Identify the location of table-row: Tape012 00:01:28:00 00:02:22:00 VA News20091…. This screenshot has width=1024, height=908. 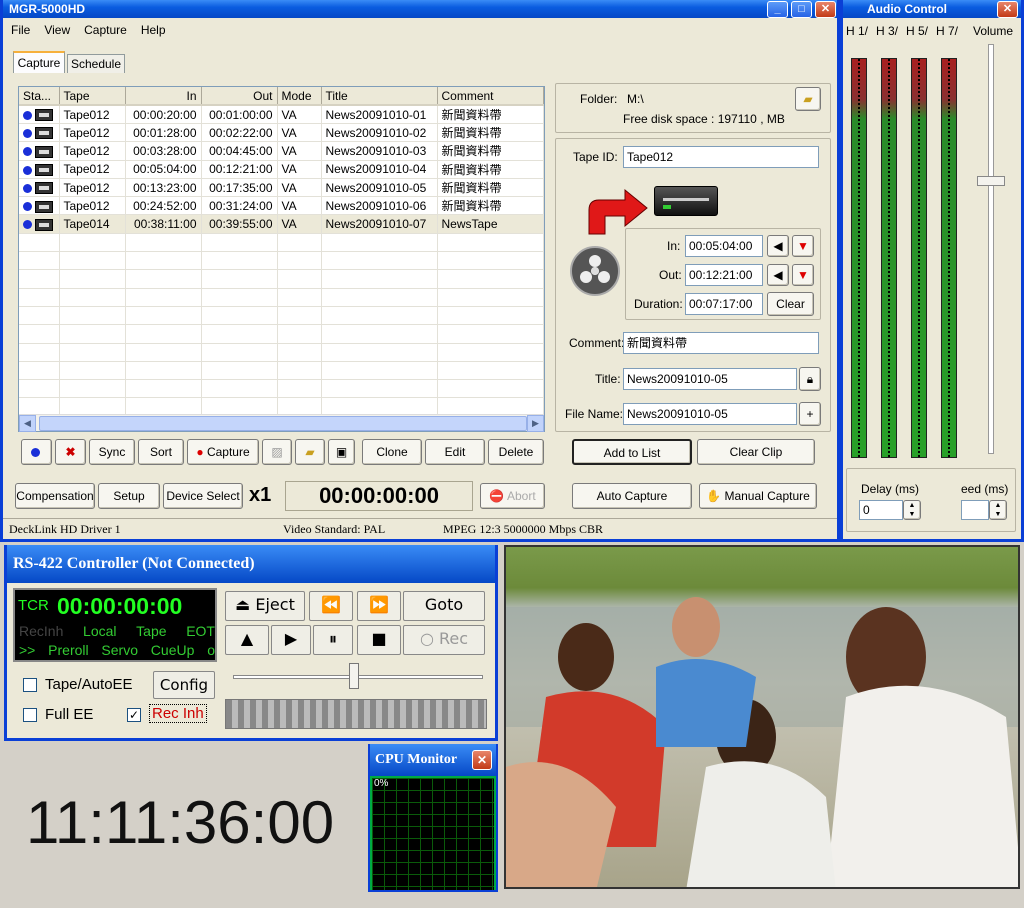
(281, 133).